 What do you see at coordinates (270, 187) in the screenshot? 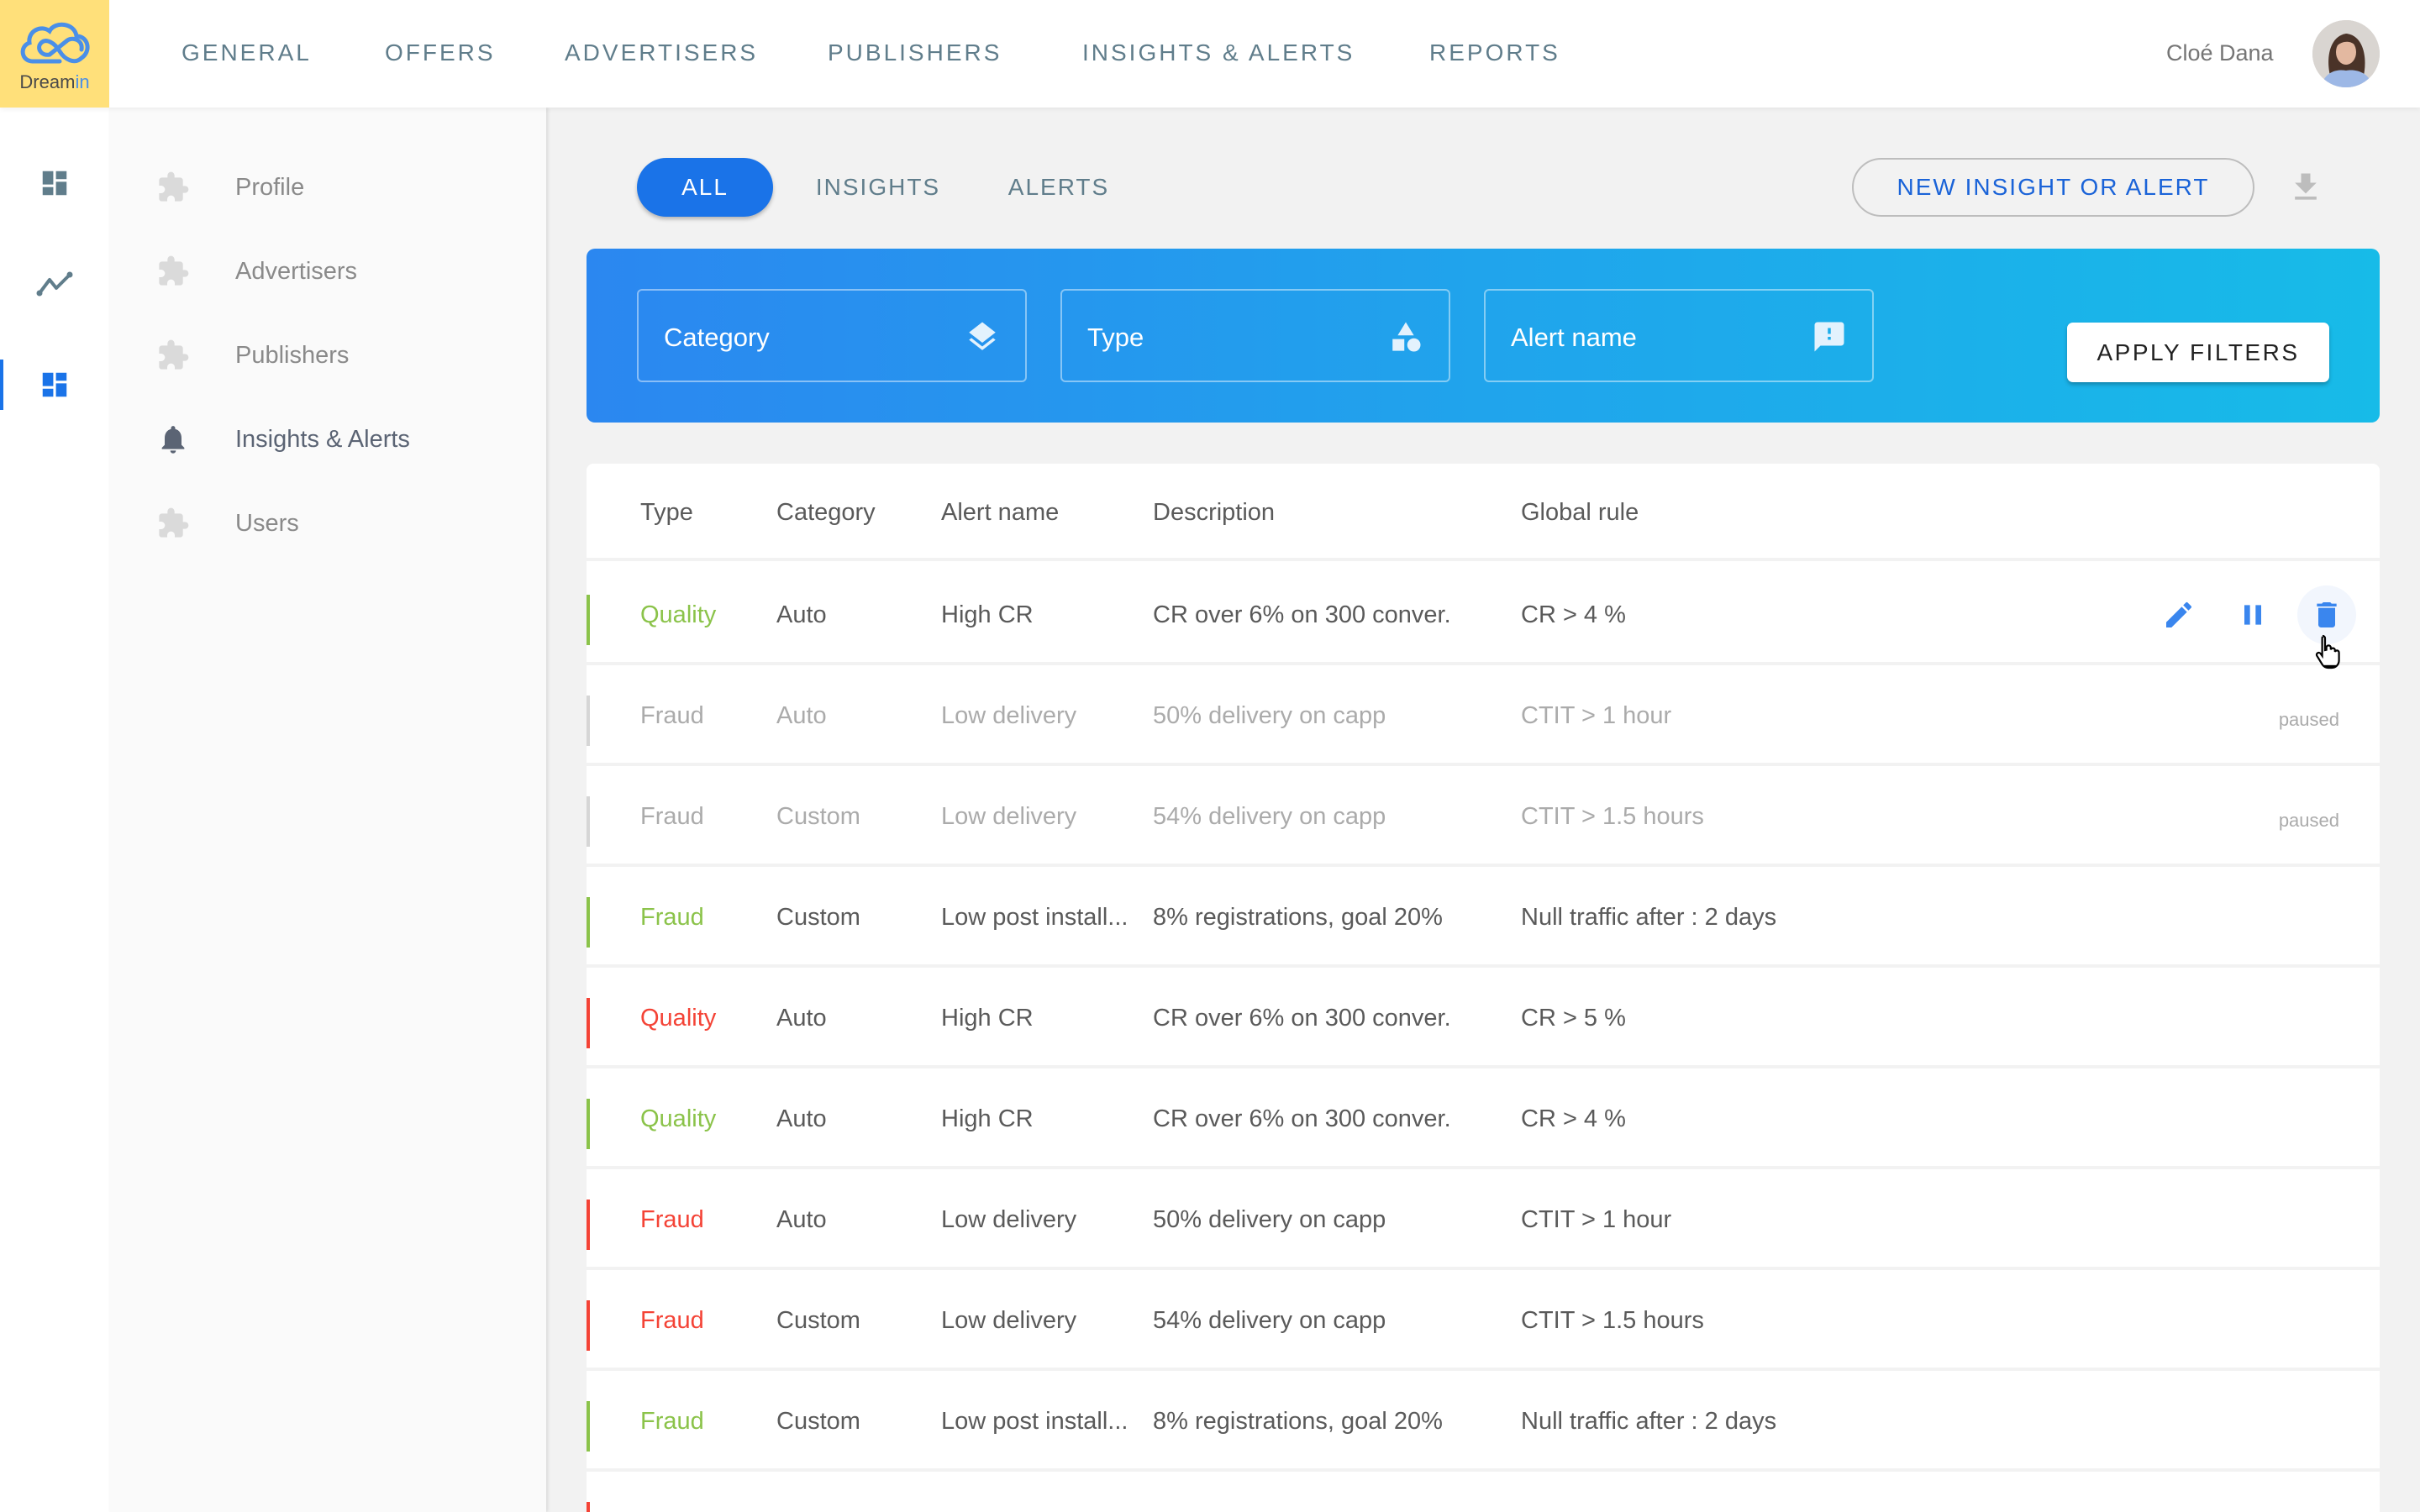
I see `submenu-label: Profile` at bounding box center [270, 187].